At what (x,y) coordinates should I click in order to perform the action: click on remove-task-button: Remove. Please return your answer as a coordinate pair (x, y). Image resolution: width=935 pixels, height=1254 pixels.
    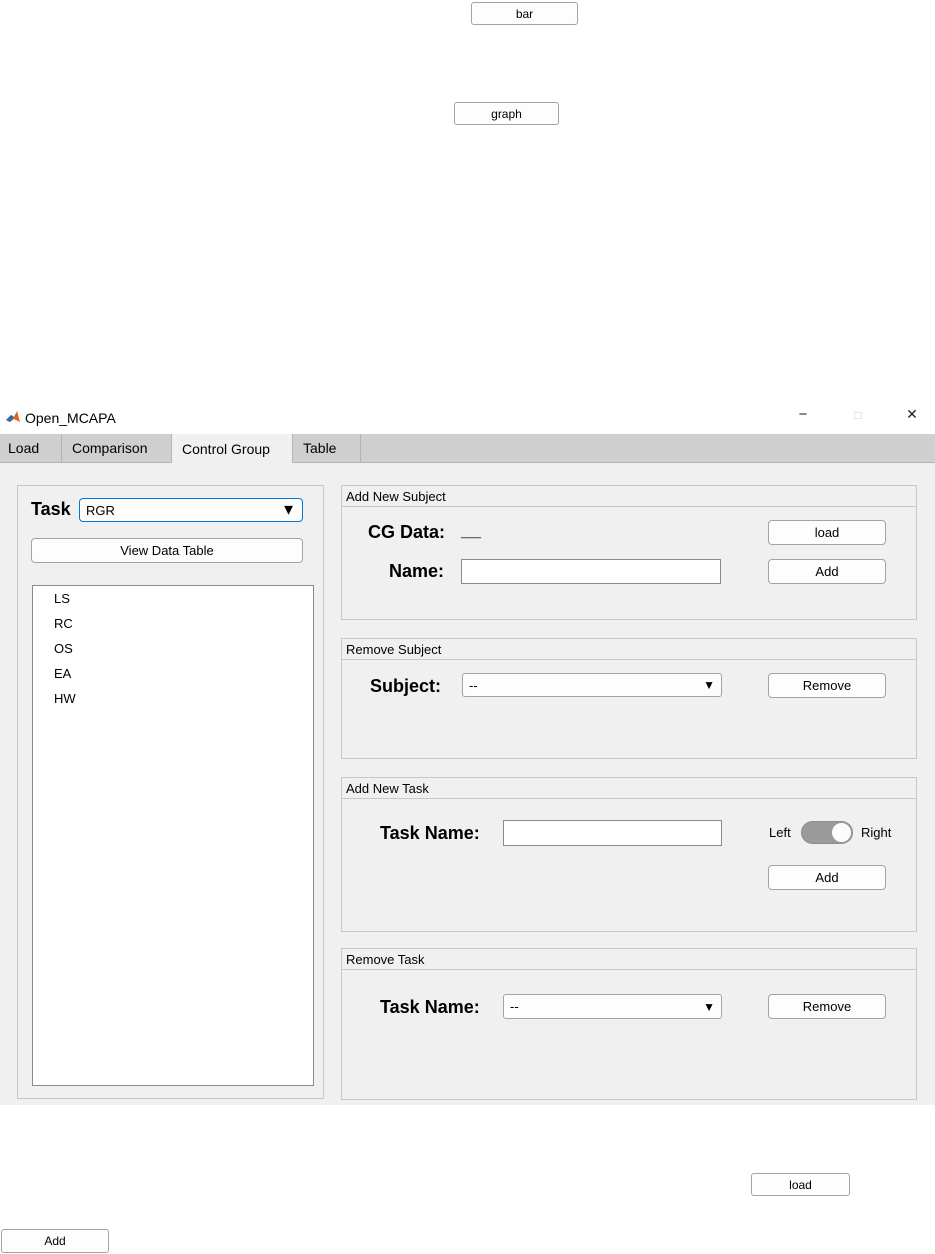
    Looking at the image, I should click on (827, 1006).